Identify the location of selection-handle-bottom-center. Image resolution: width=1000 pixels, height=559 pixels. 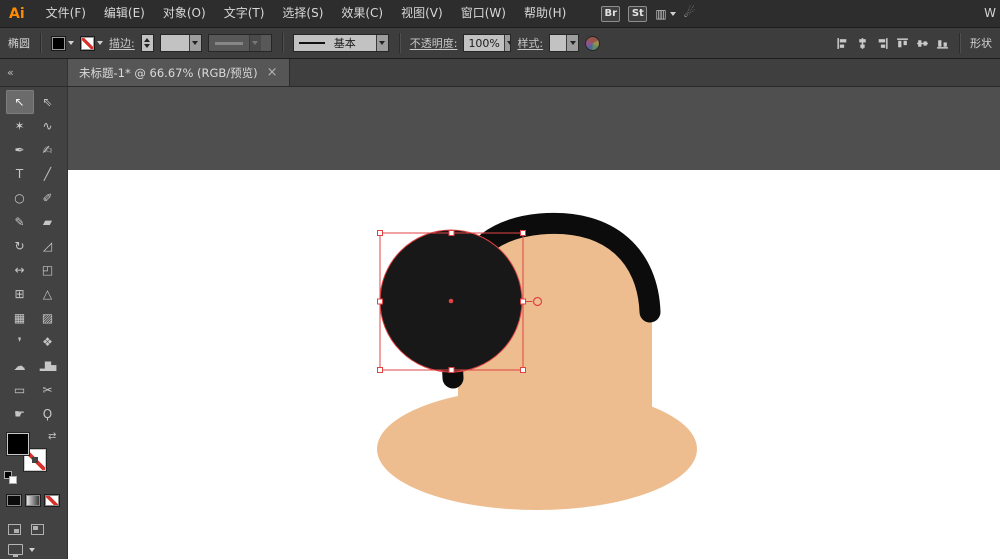
(451, 370).